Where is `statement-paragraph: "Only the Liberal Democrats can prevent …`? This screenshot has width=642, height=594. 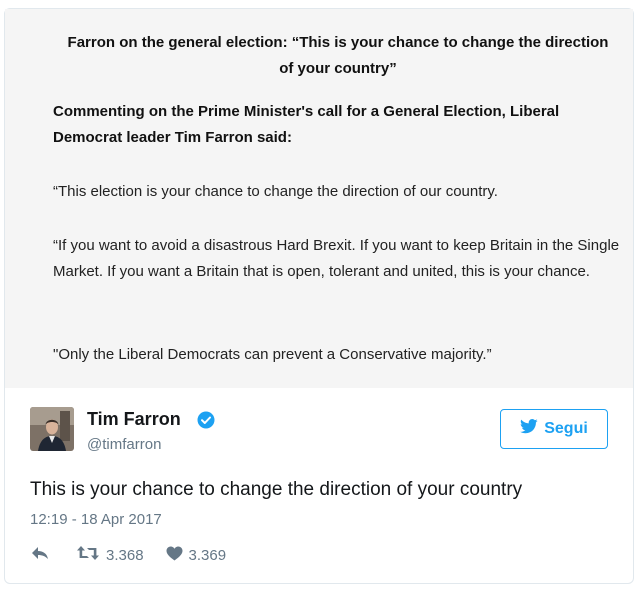 statement-paragraph: "Only the Liberal Democrats can prevent … is located at coordinates (272, 354).